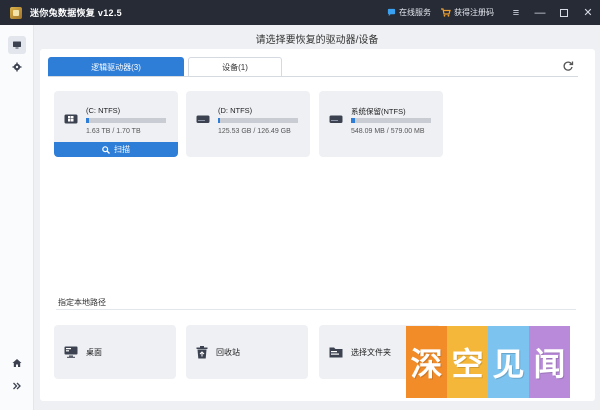  Describe the element at coordinates (540, 12) in the screenshot. I see `minimize-icon: —` at that location.